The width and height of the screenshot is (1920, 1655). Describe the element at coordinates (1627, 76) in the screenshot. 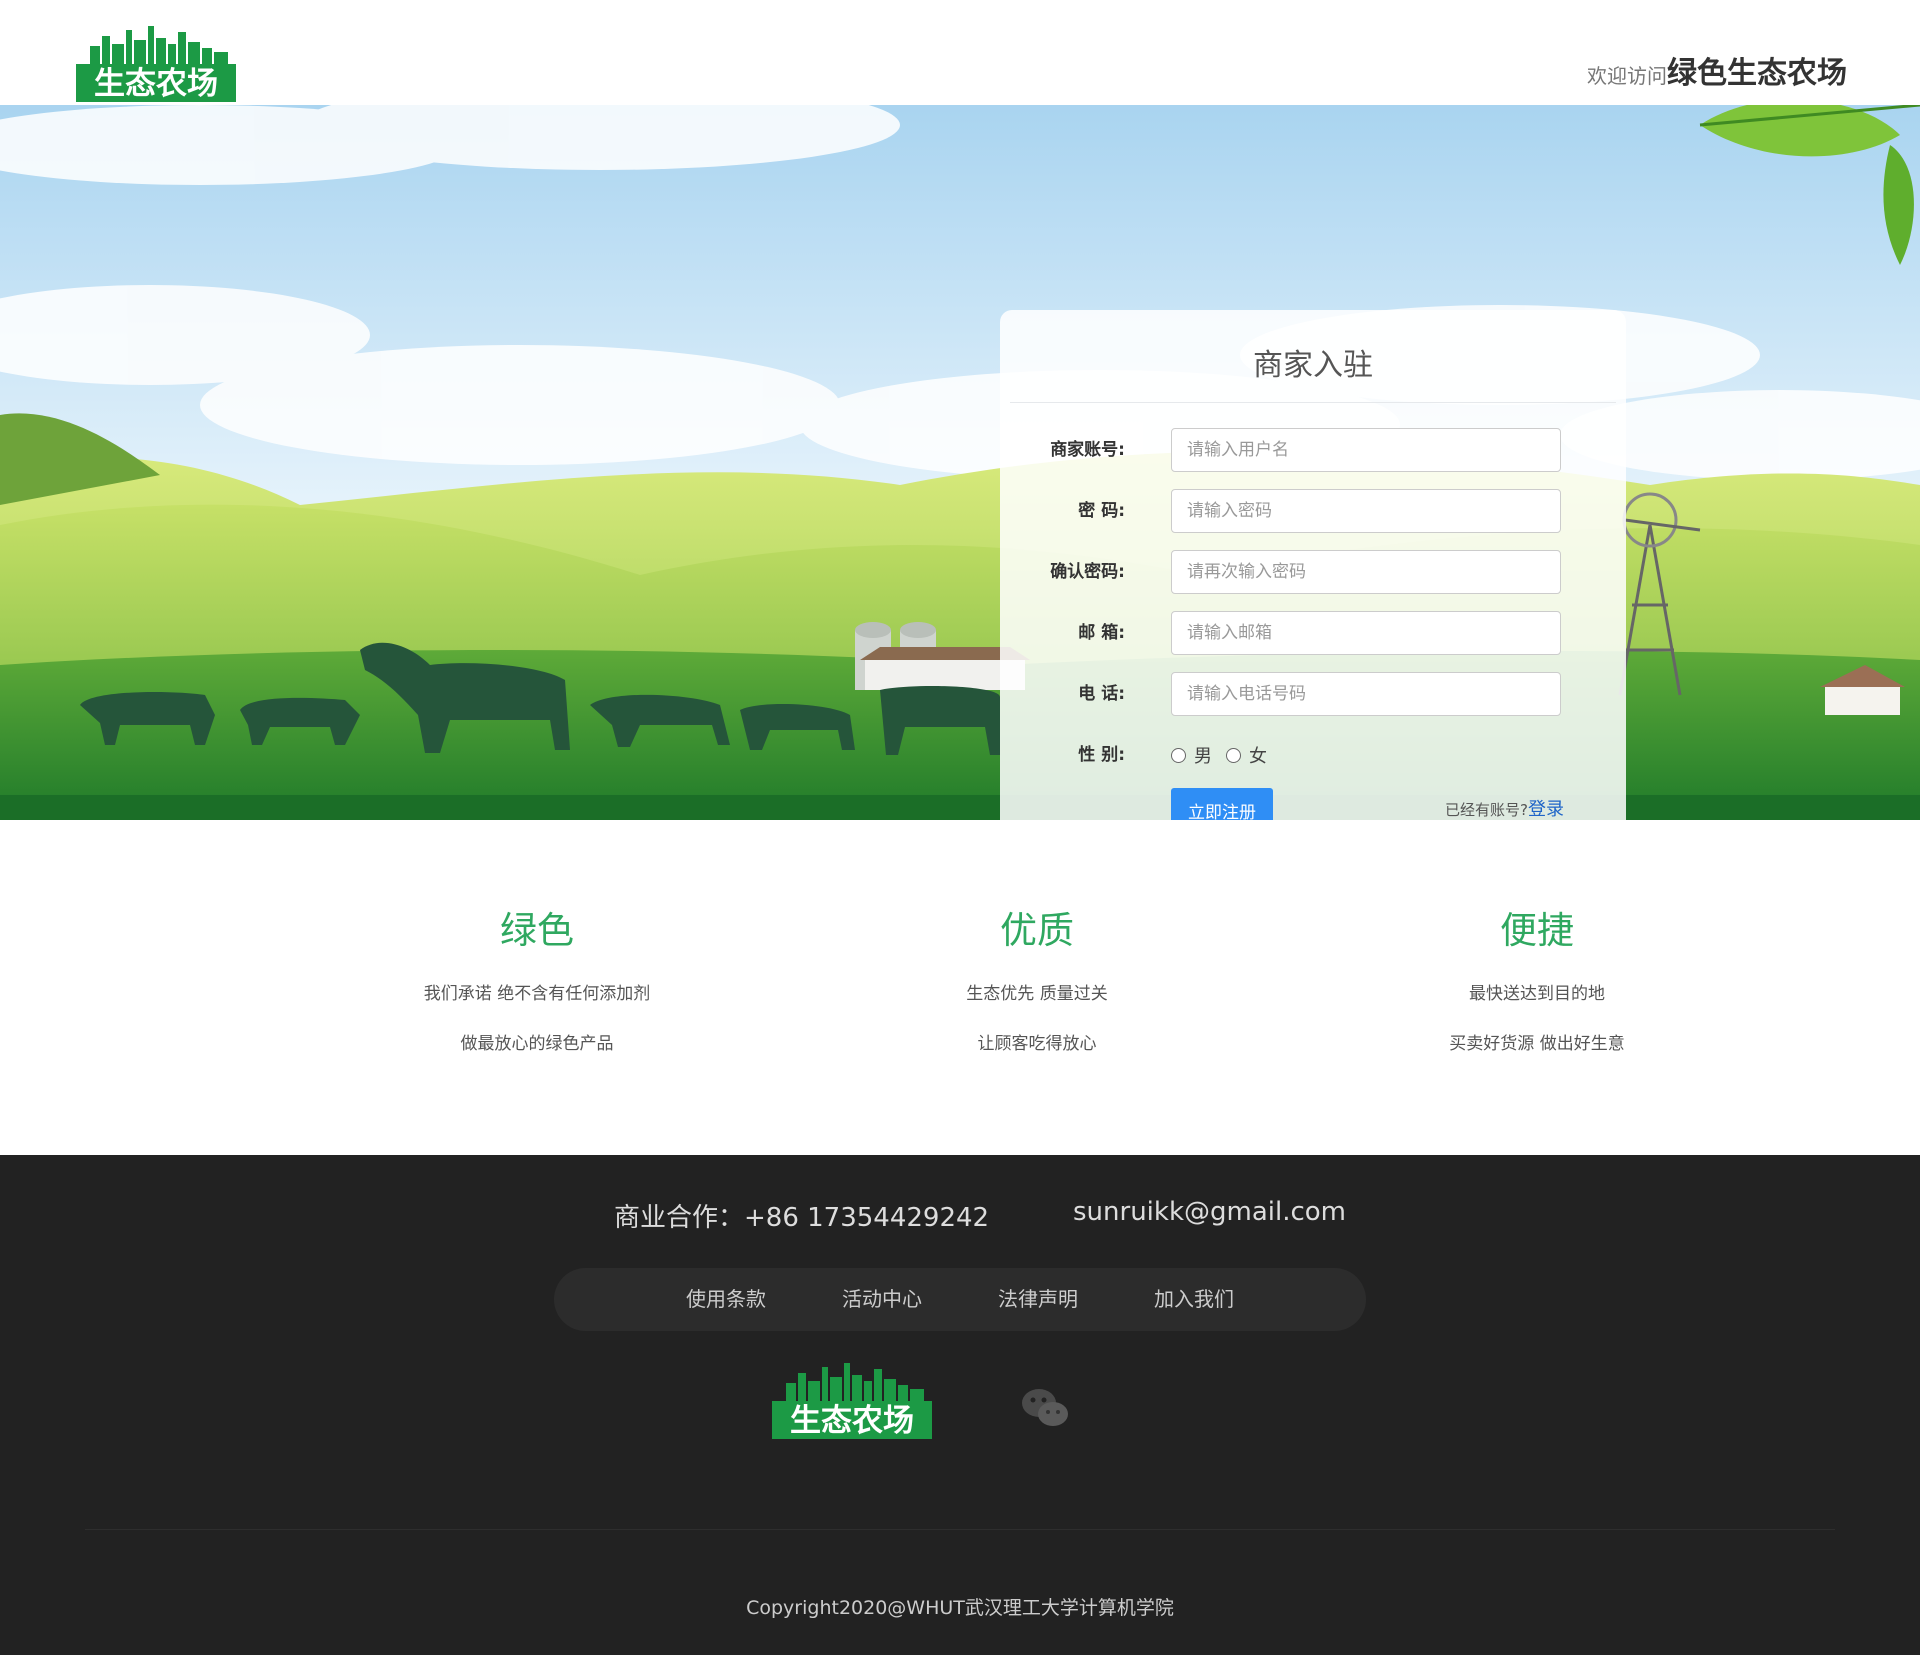

I see `welcome-prefix: 欢迎访问` at that location.